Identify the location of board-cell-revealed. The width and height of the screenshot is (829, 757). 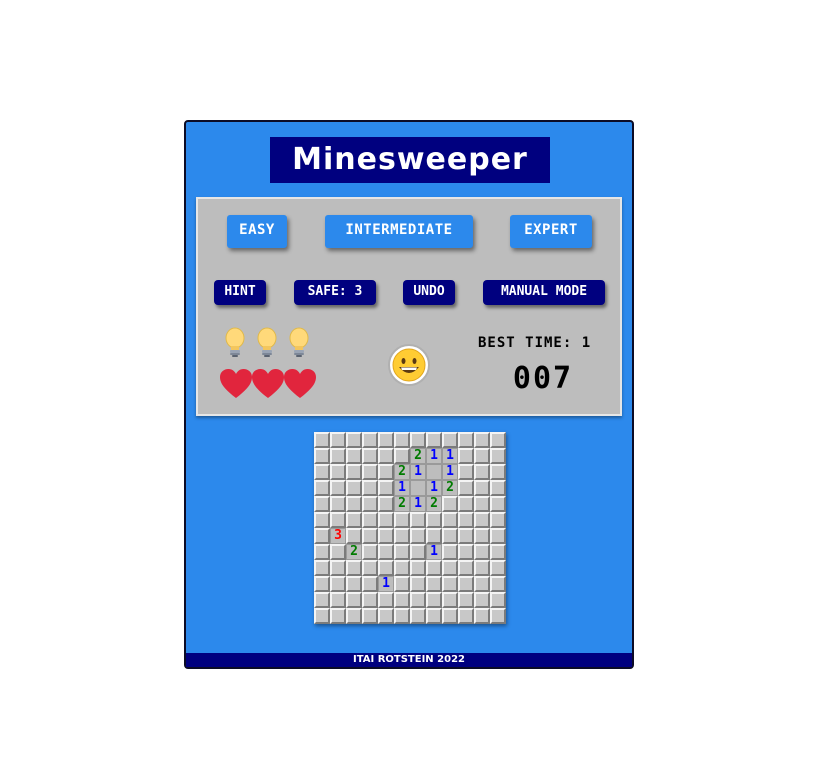
(434, 472).